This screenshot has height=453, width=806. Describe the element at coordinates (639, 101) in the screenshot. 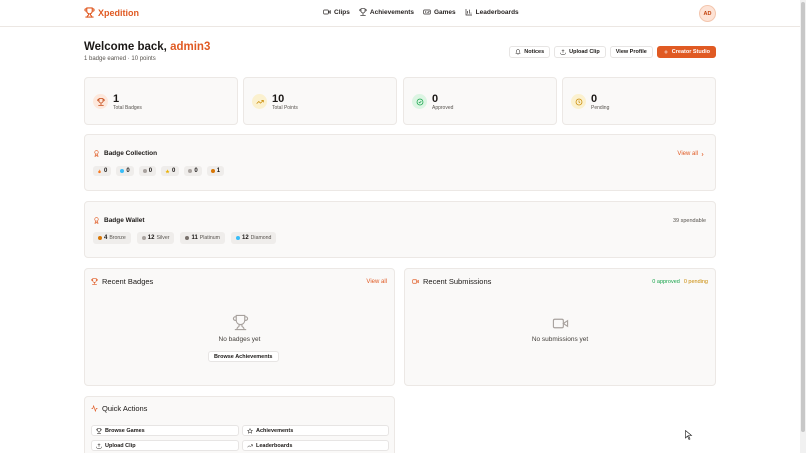

I see `stat-card-pending: 0 Pending` at that location.